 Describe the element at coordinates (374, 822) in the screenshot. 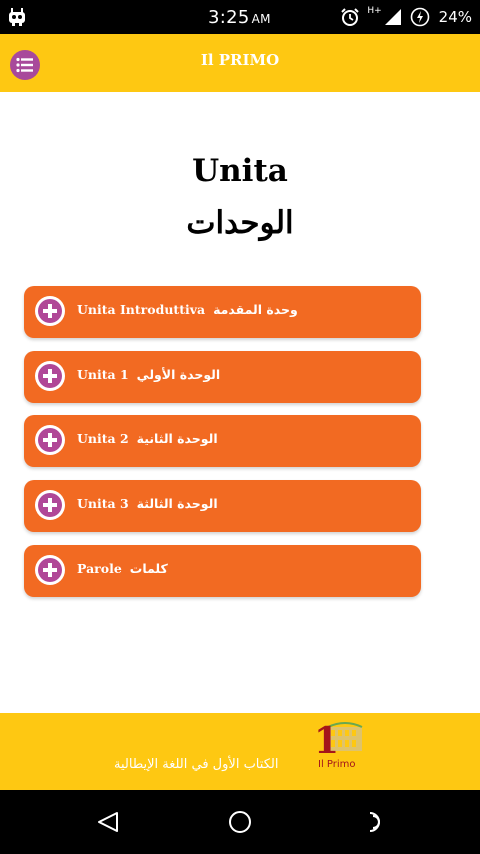

I see `recent-apps-icon` at that location.